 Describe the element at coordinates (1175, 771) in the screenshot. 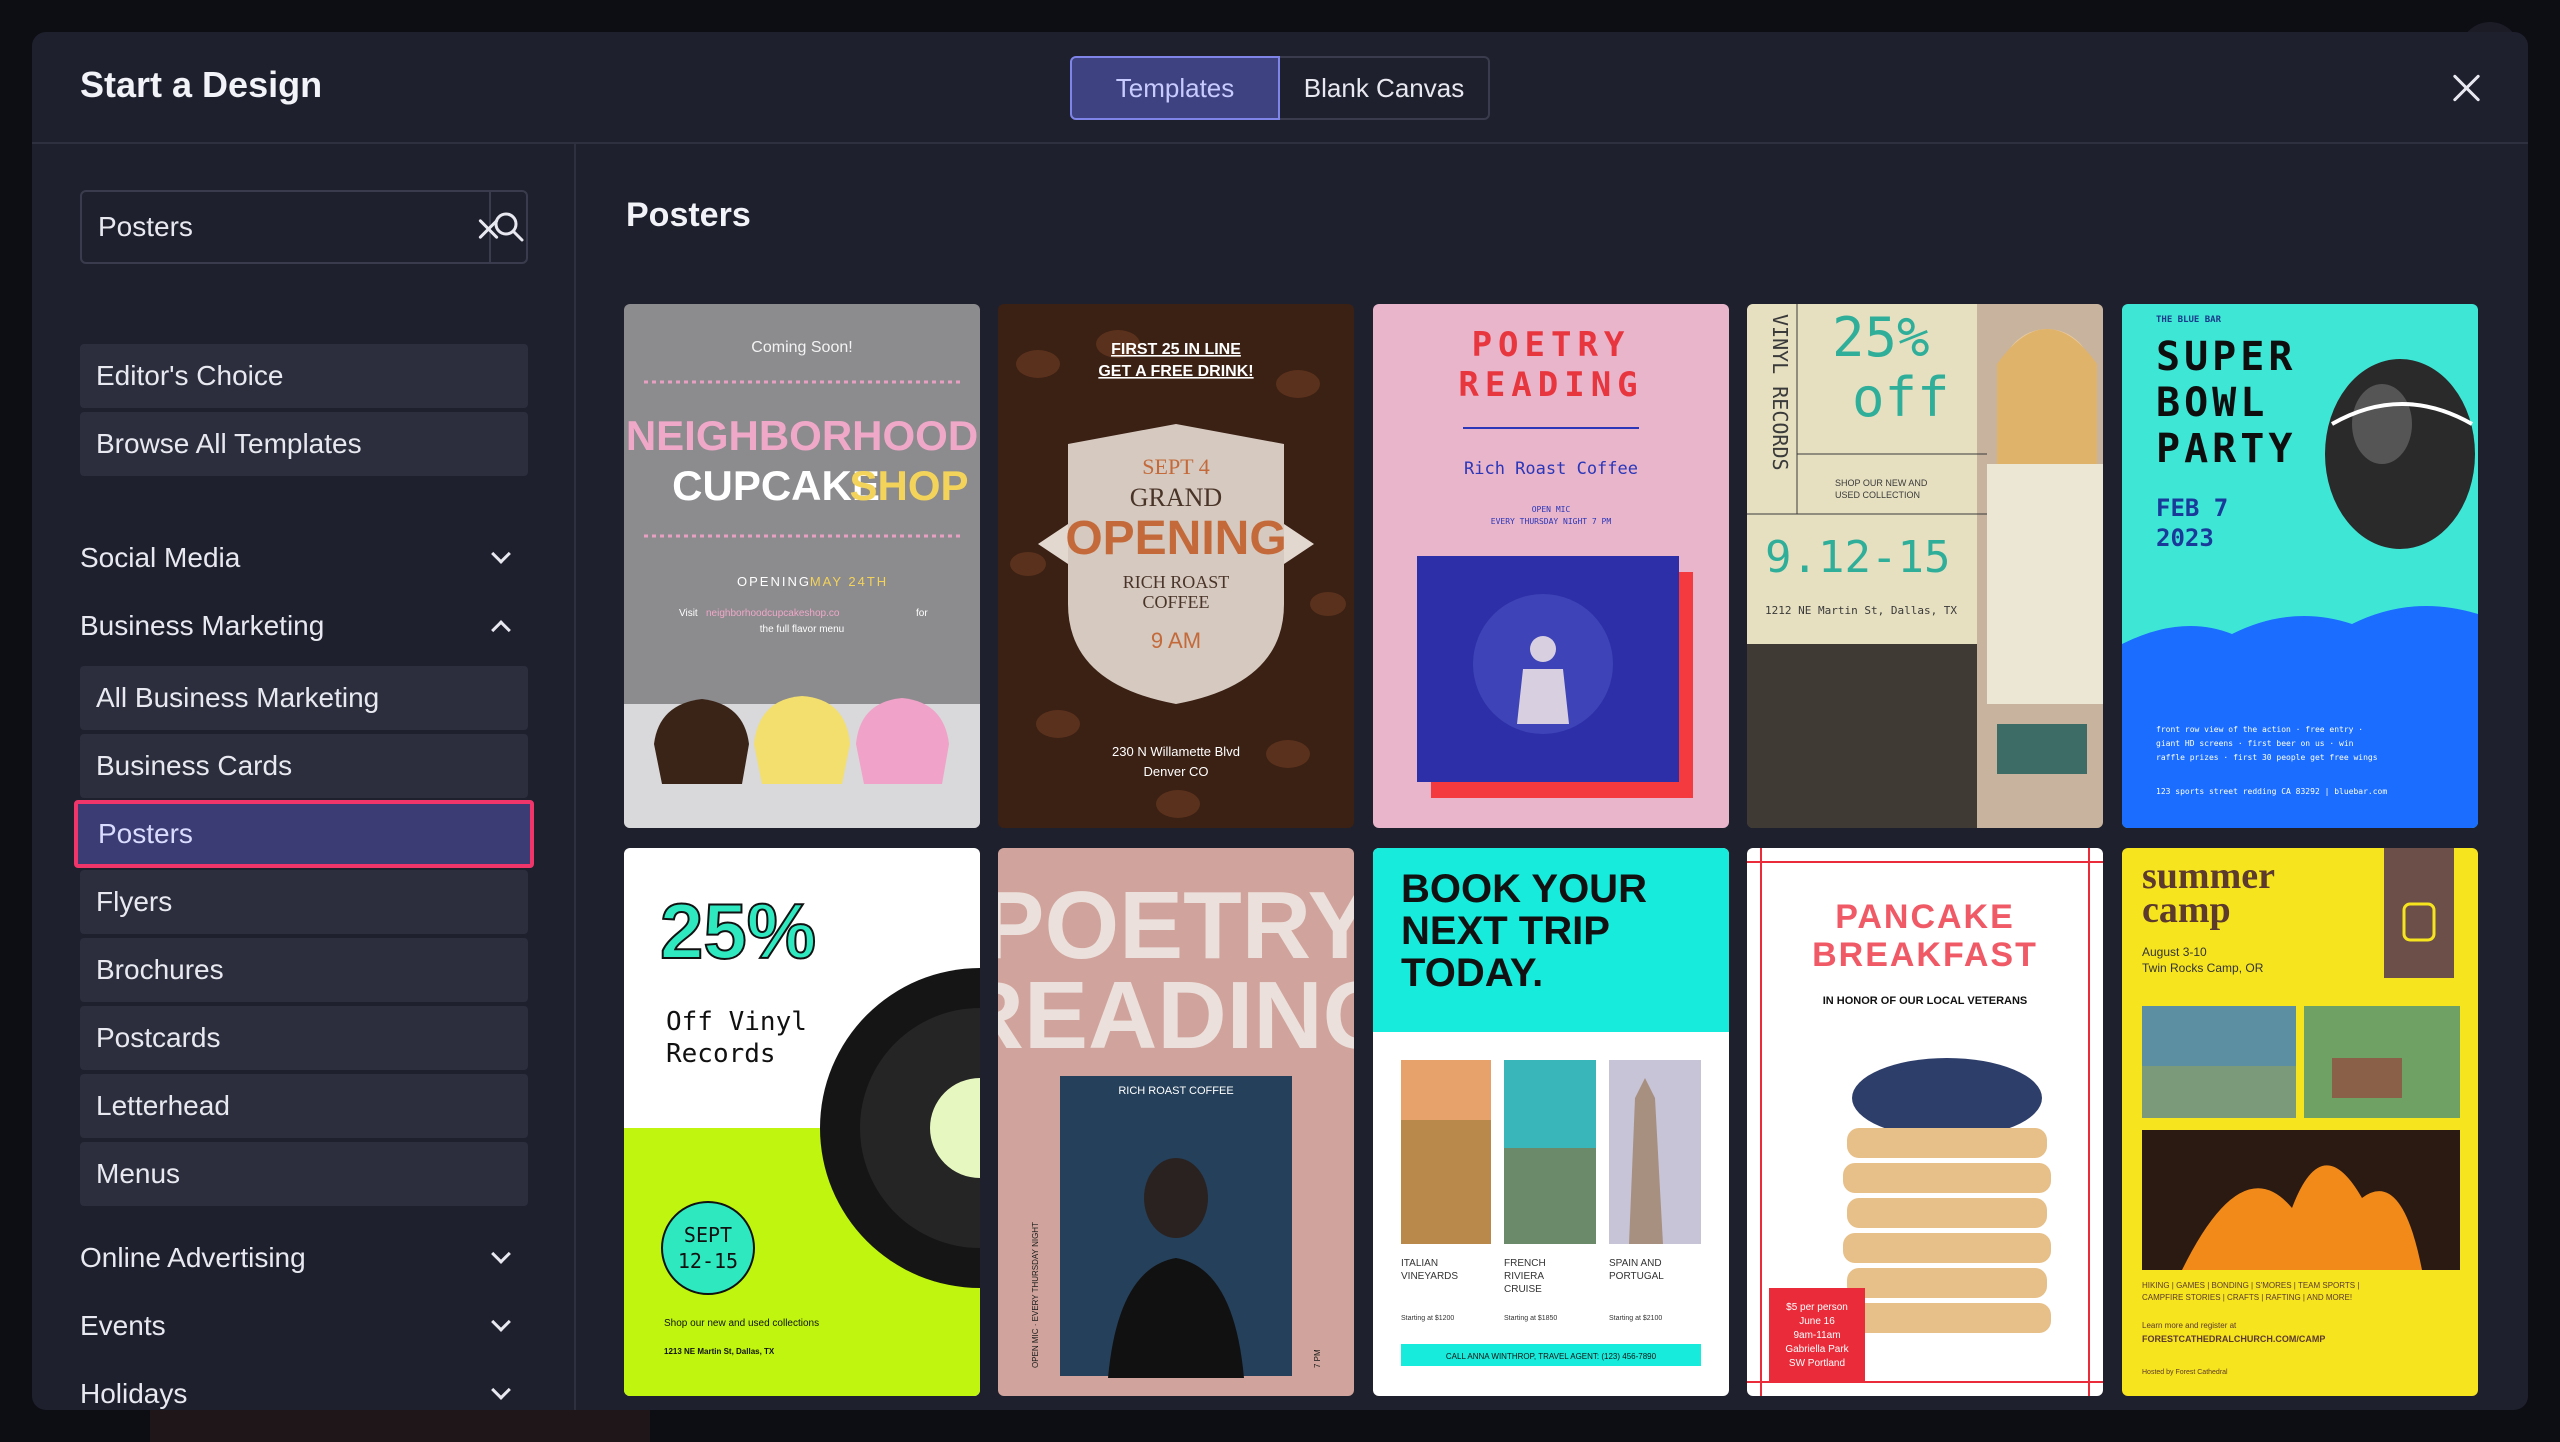

I see `svg-text: Denver CO` at that location.